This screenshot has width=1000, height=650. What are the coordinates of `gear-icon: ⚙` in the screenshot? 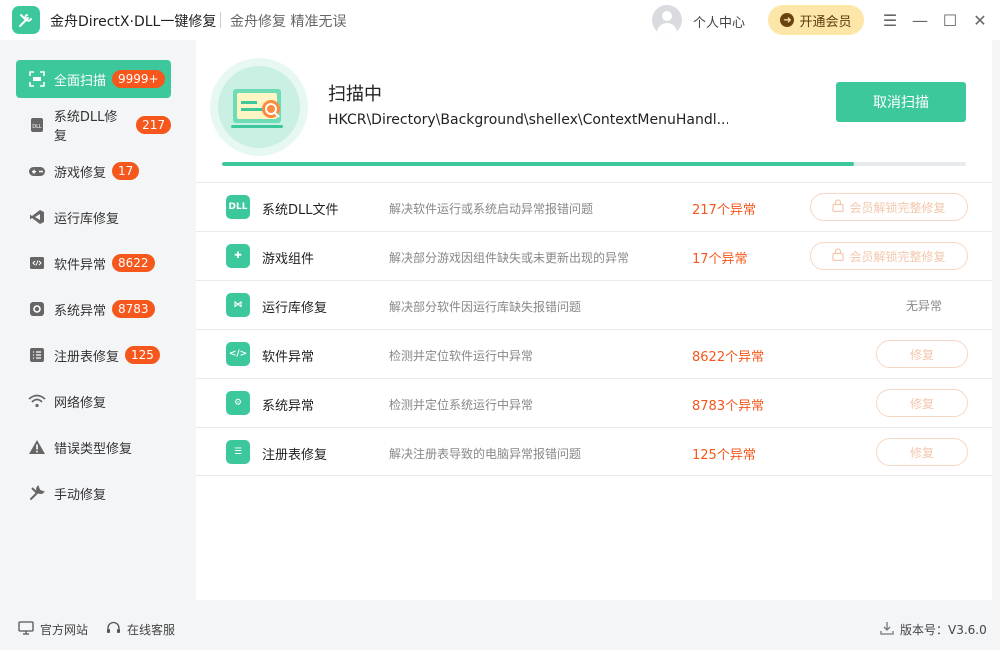 It's located at (238, 403).